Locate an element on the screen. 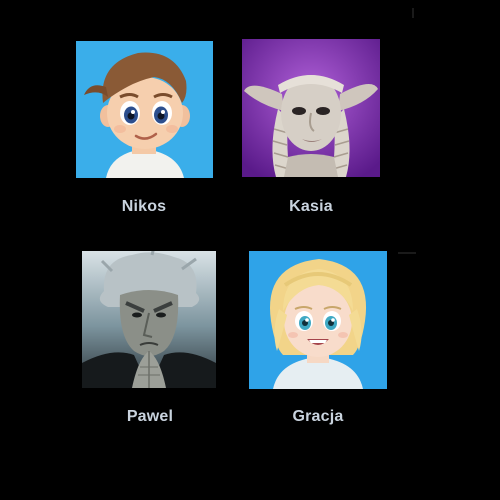 The height and width of the screenshot is (500, 500). cartoon-girl-avatar-icon is located at coordinates (318, 320).